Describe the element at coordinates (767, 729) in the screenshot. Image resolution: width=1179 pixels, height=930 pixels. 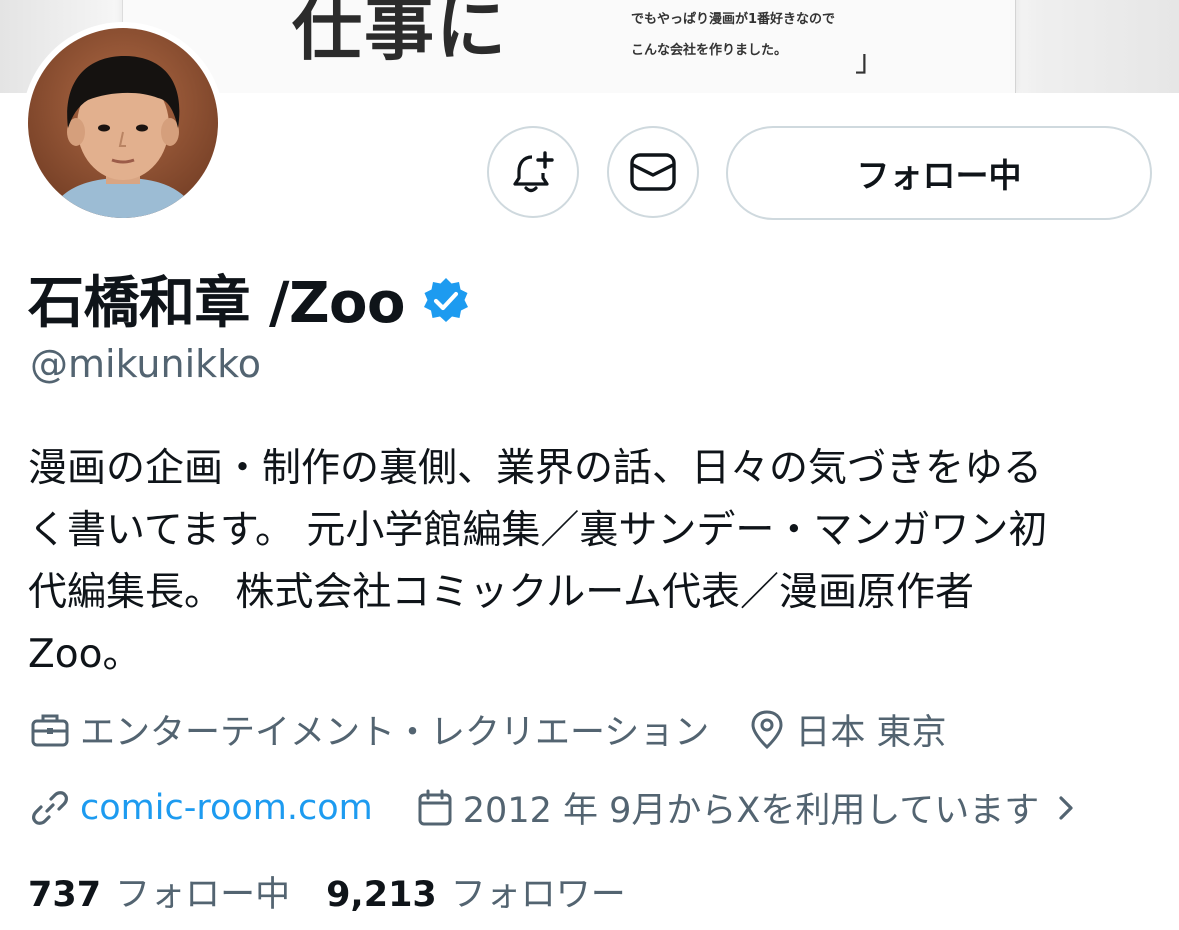
I see `location-pin-icon` at that location.